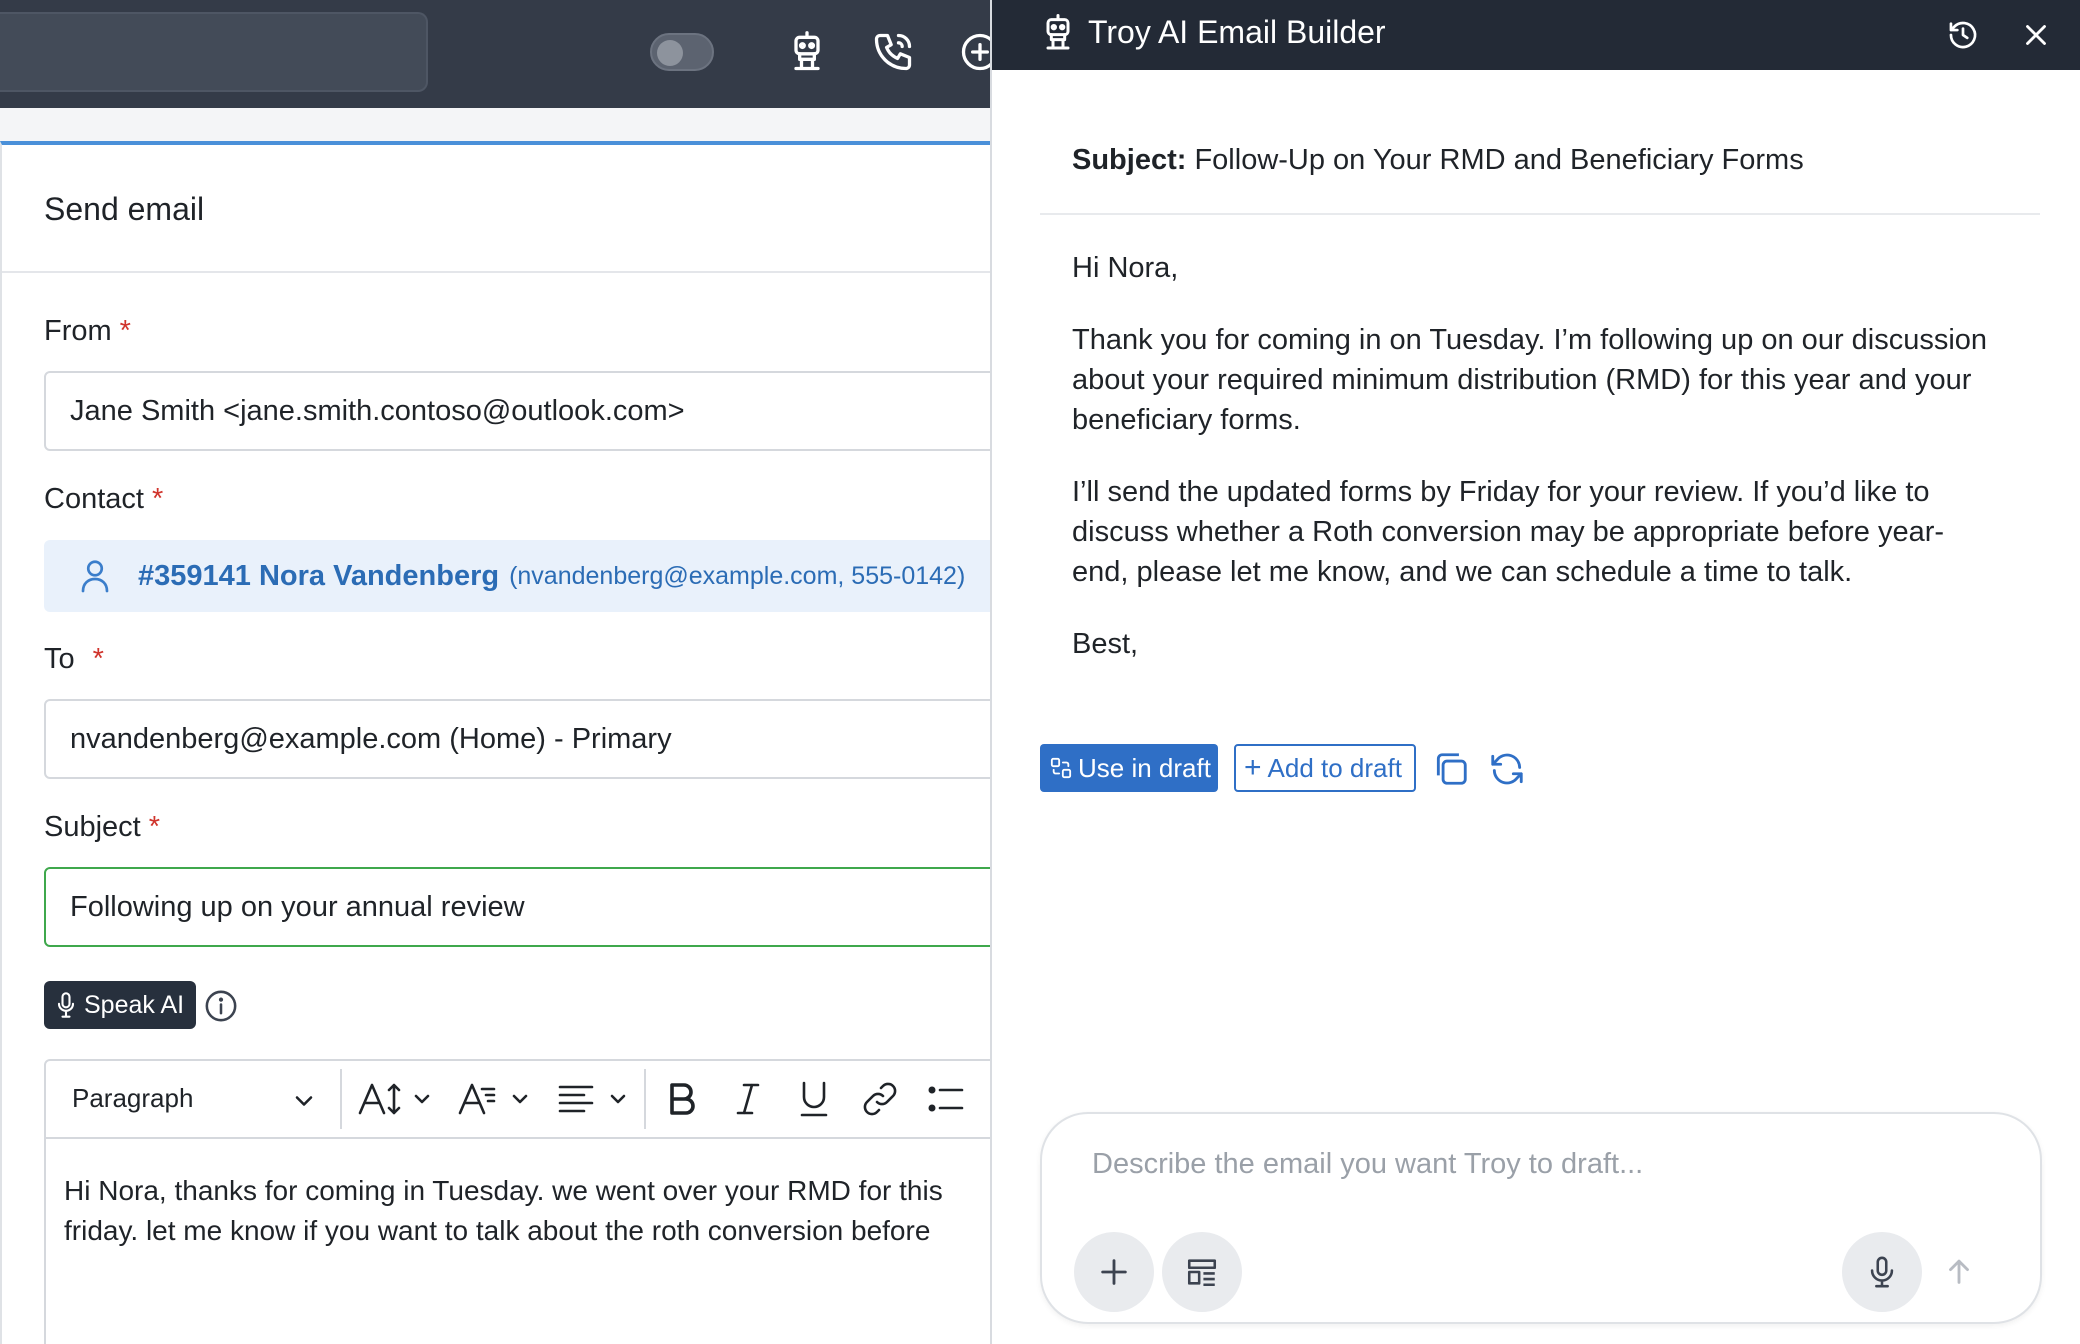 The width and height of the screenshot is (2080, 1344). I want to click on bold-icon, so click(682, 1099).